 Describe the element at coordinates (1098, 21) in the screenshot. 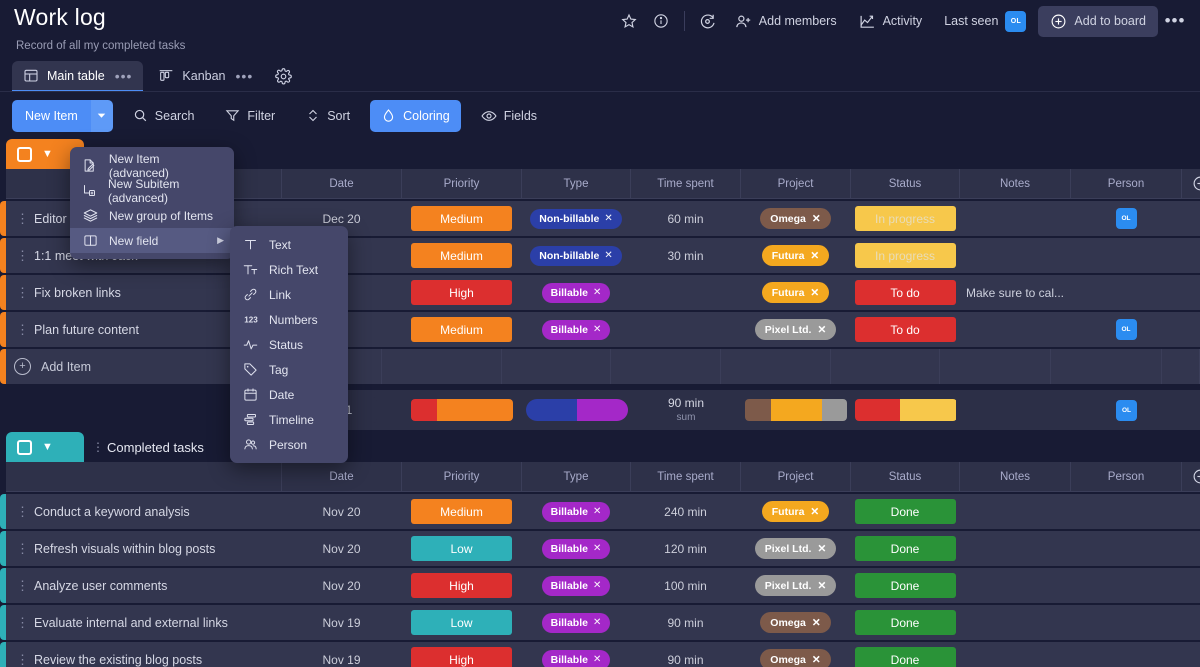

I see `add-to-board-button: Add to board` at that location.